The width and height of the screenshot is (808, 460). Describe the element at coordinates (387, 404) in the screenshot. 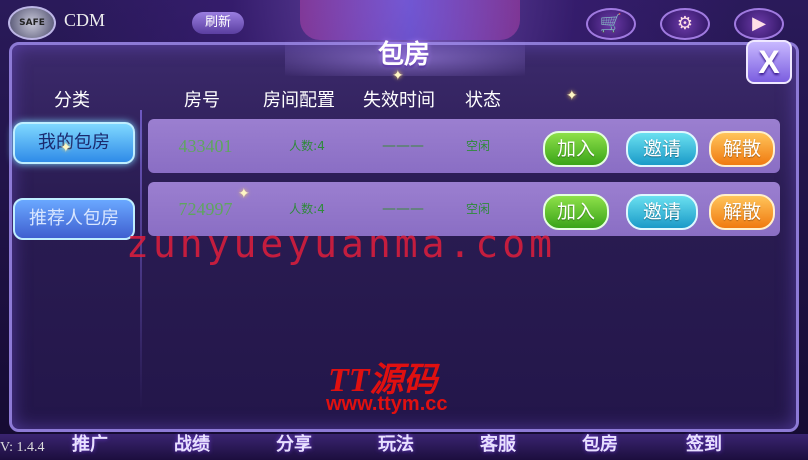

I see `watermark-url-small: www.ttym.cc` at that location.